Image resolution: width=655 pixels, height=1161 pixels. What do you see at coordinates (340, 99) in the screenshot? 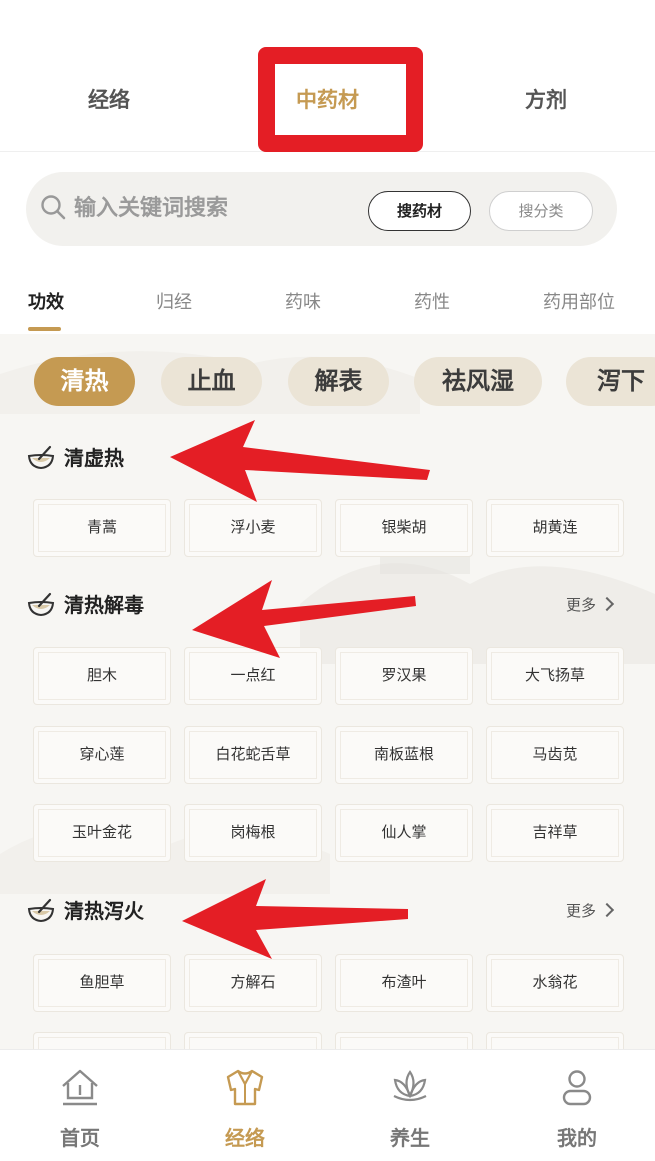
I see `annotation-highlight-box` at bounding box center [340, 99].